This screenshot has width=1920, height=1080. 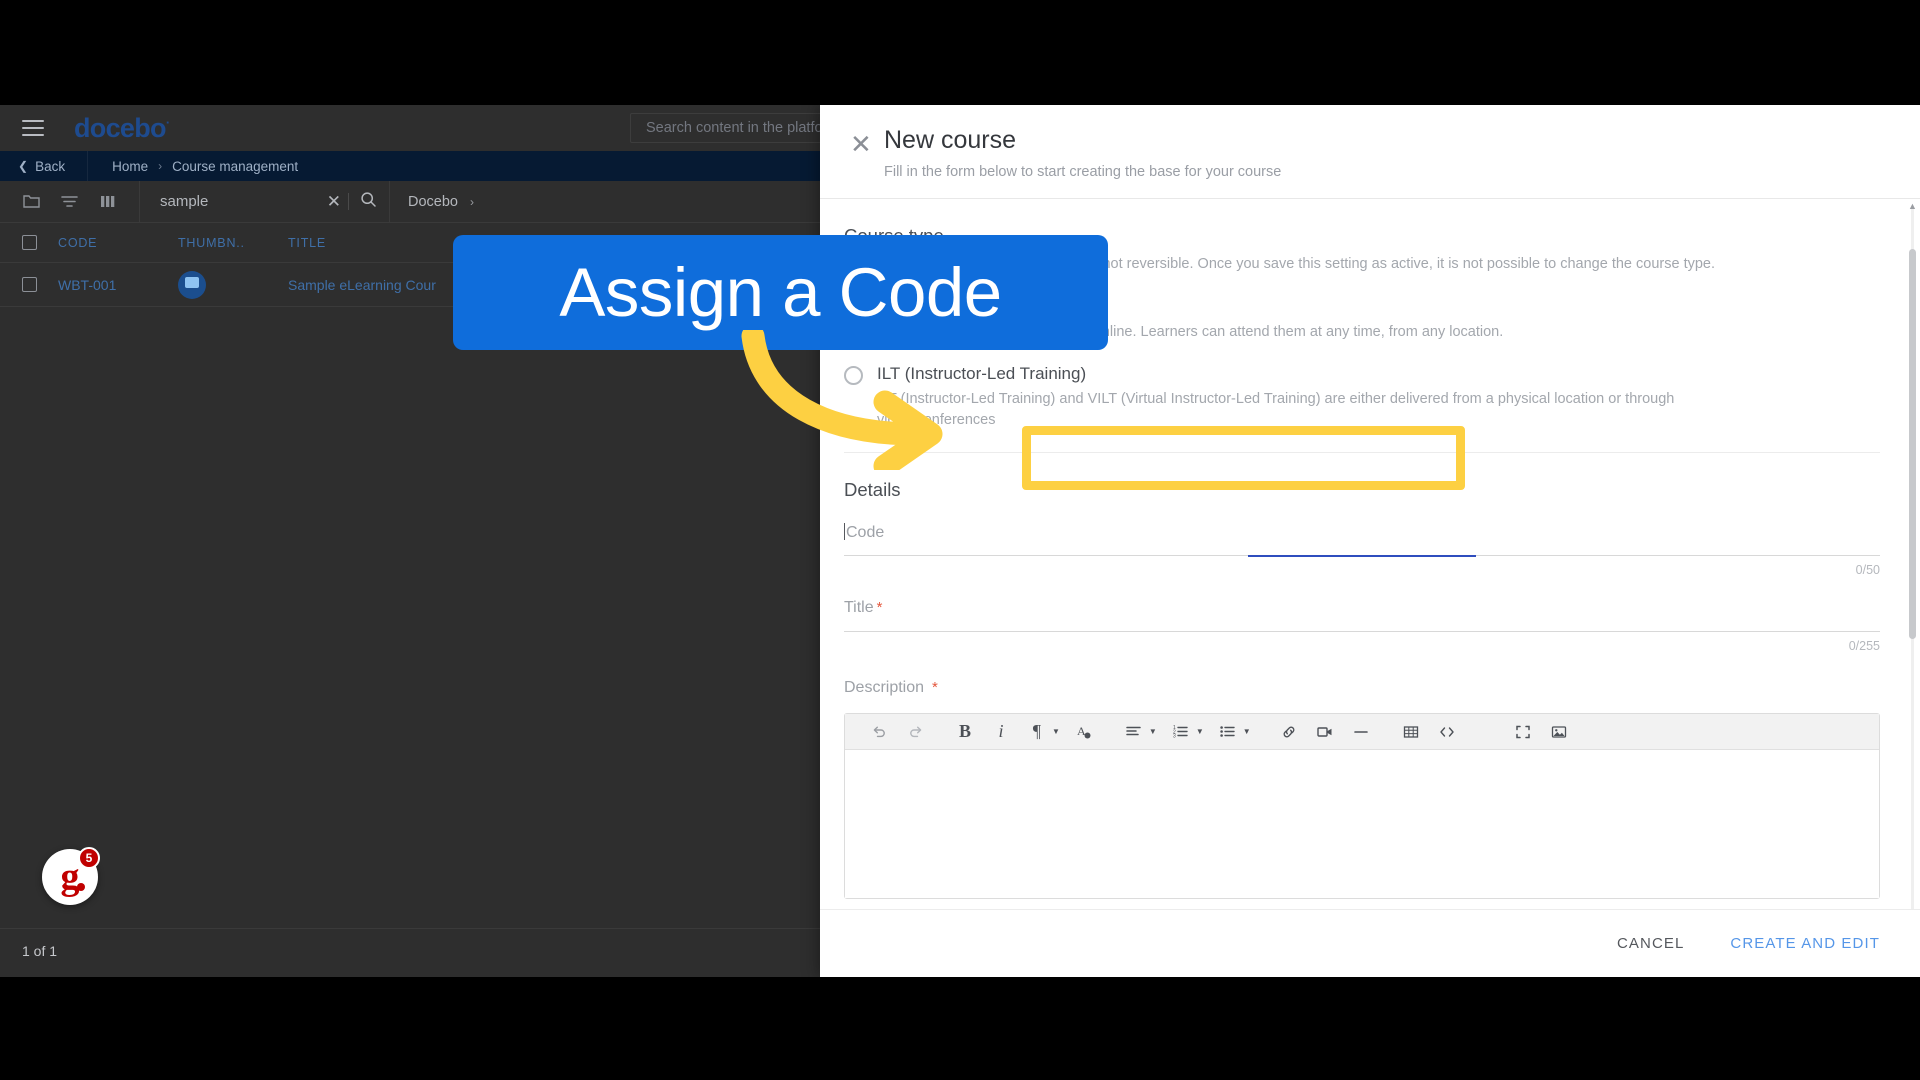 I want to click on column-header-thumbnail: THUMBN.., so click(x=233, y=243).